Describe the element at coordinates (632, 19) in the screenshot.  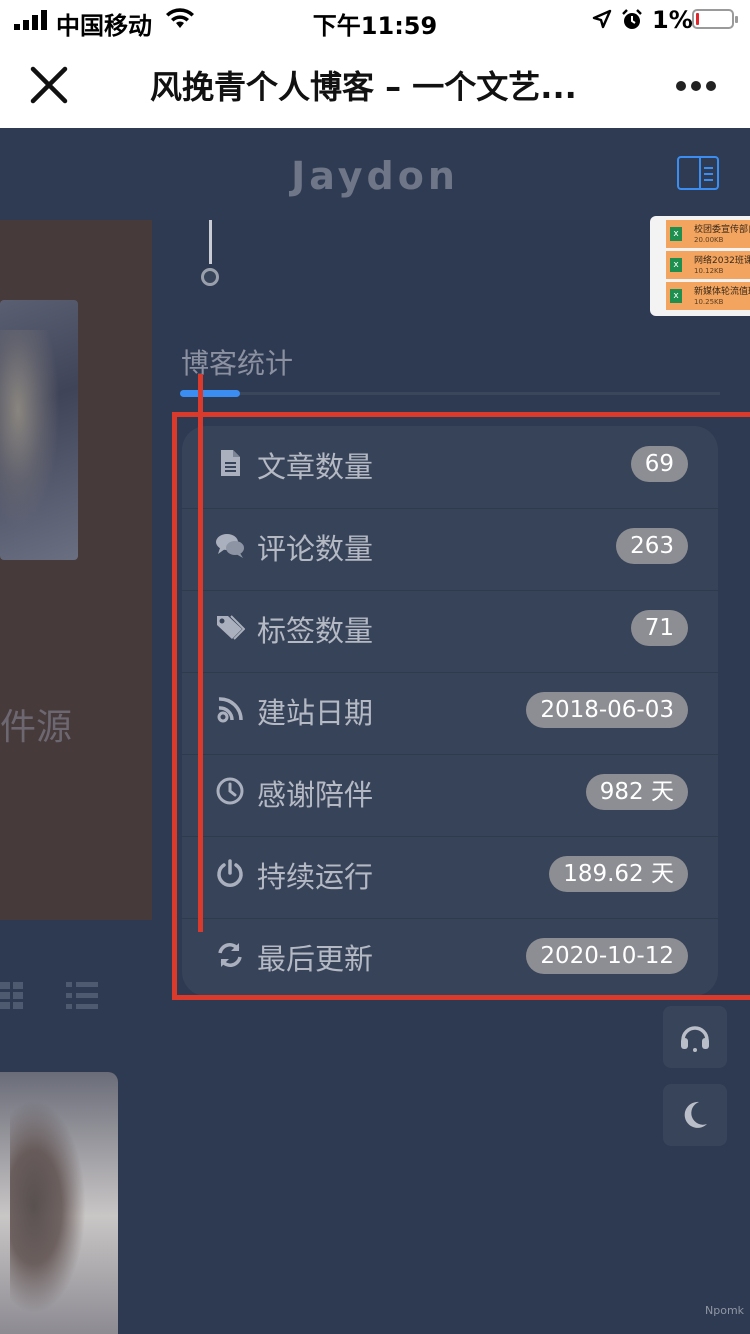
I see `alarm-icon` at that location.